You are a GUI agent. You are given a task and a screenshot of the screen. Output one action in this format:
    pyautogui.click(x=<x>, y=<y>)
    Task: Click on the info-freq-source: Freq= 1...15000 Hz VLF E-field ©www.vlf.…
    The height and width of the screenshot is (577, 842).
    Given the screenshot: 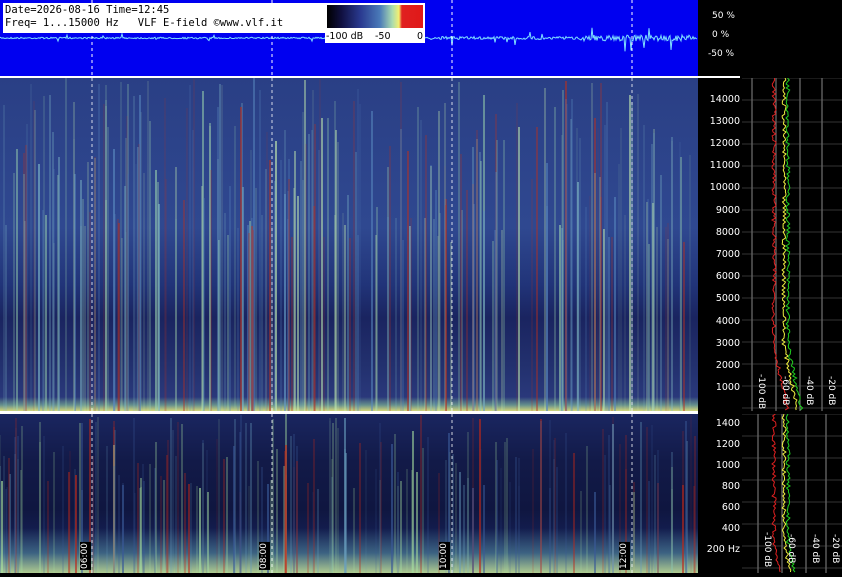 What is the action you would take?
    pyautogui.click(x=144, y=23)
    